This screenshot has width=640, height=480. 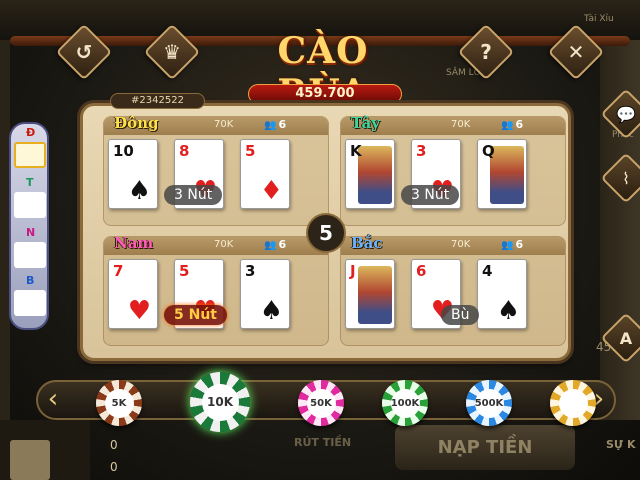 I want to click on chip-label: 100K, so click(x=405, y=403).